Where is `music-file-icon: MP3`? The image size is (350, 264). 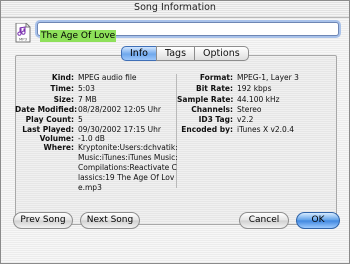 music-file-icon: MP3 is located at coordinates (23, 32).